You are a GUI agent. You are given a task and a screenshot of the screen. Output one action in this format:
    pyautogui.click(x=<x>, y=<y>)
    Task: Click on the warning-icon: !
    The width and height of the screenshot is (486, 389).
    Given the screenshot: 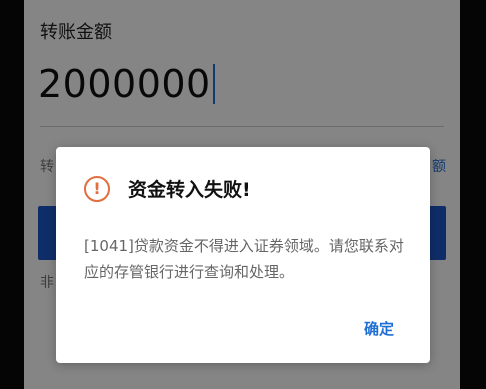 What is the action you would take?
    pyautogui.click(x=97, y=188)
    